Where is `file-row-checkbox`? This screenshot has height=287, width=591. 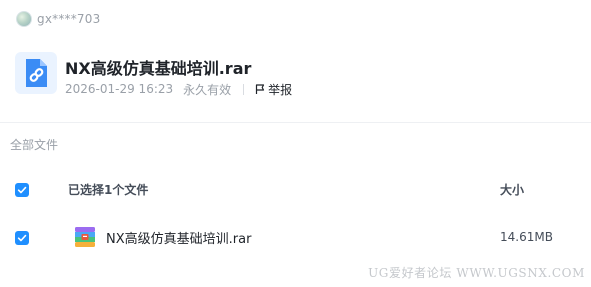 file-row-checkbox is located at coordinates (22, 238).